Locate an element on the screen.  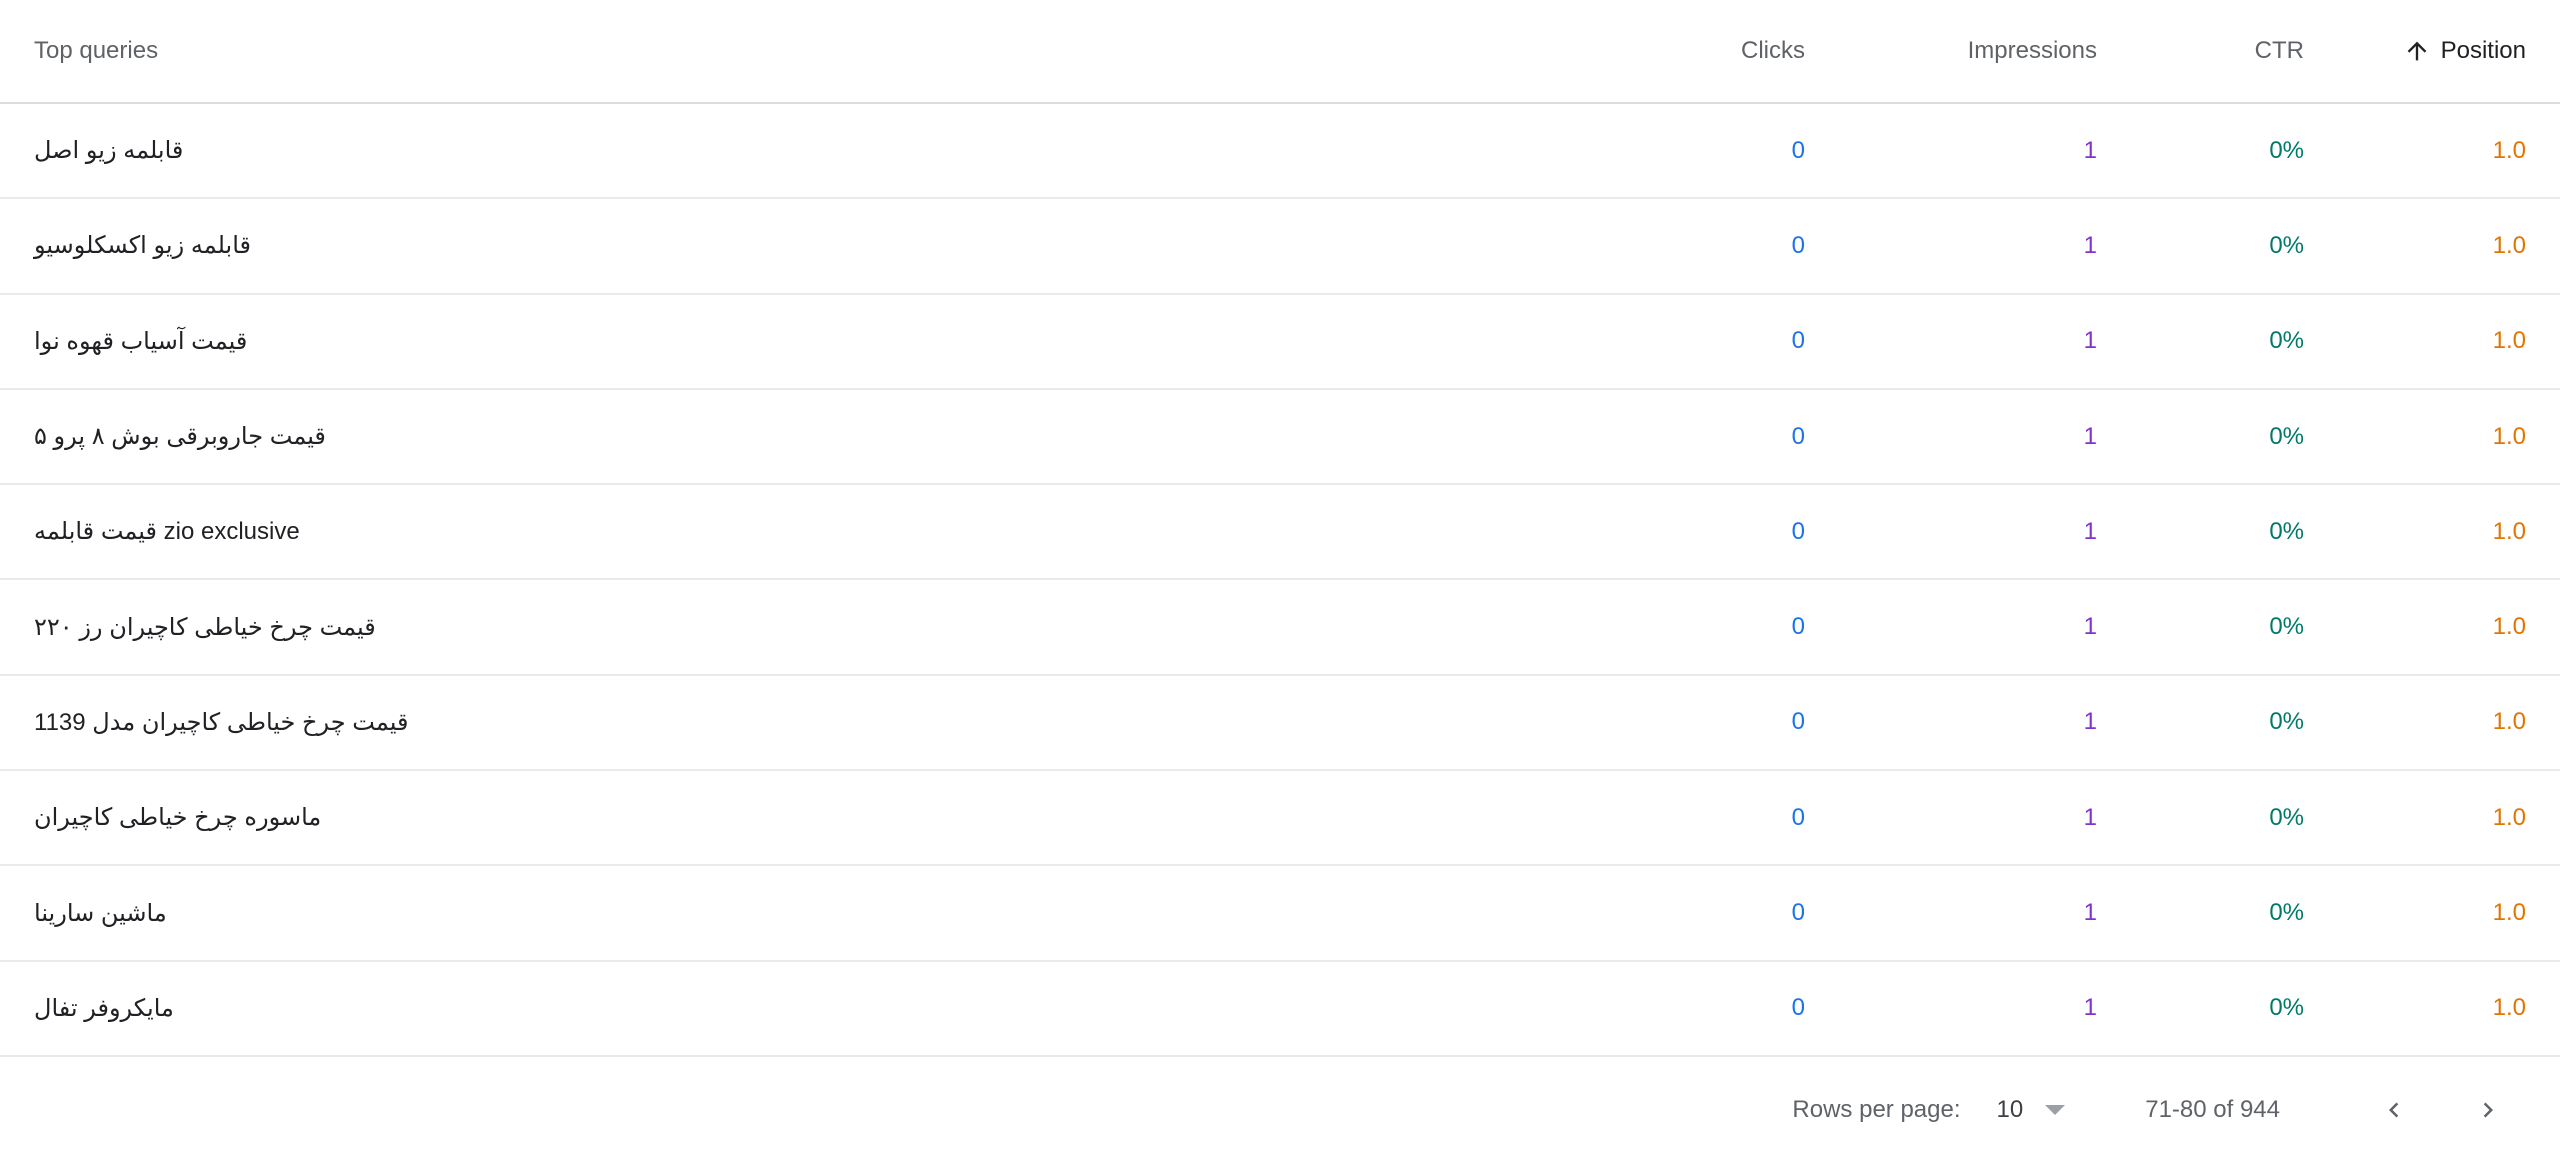
rows-per-page-select: 10 is located at coordinates (2031, 1110).